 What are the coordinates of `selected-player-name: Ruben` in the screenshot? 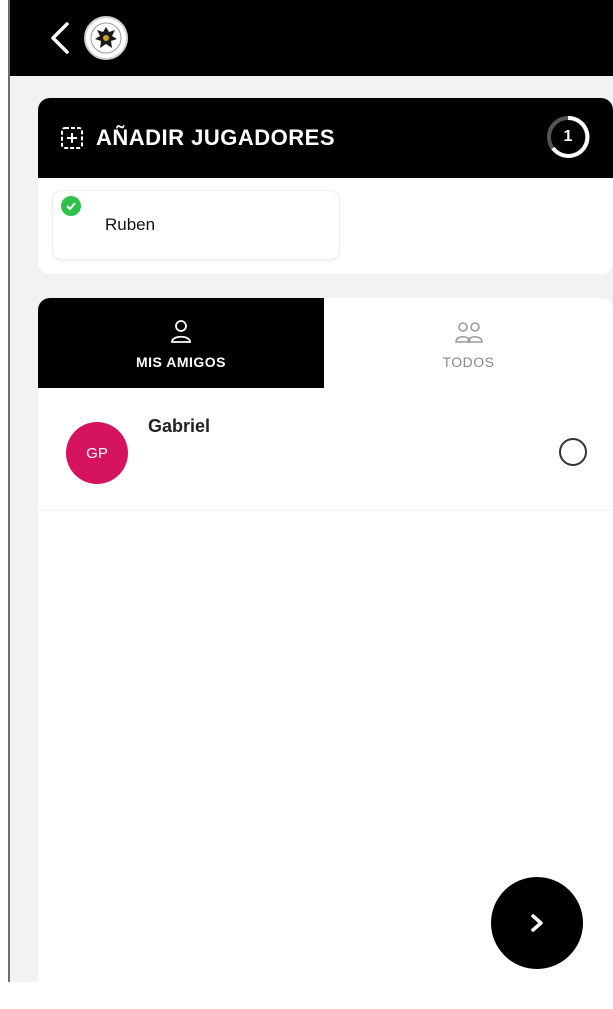 It's located at (130, 224).